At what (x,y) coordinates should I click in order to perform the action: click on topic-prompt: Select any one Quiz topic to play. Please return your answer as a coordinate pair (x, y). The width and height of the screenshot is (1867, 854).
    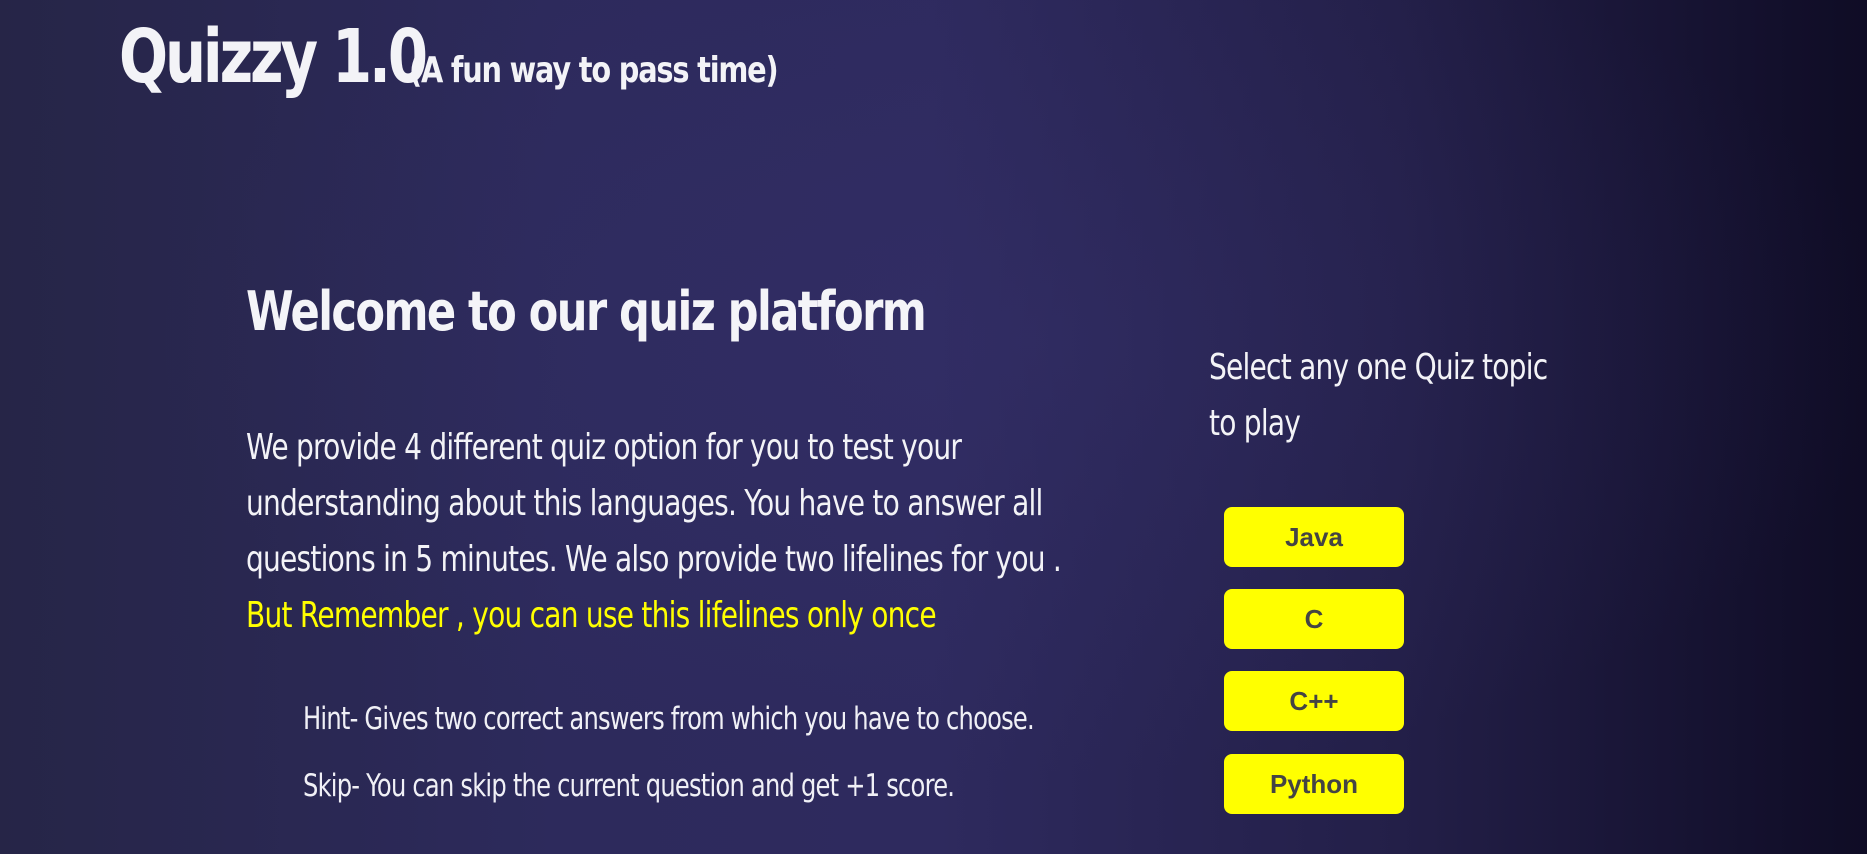
    Looking at the image, I should click on (1378, 396).